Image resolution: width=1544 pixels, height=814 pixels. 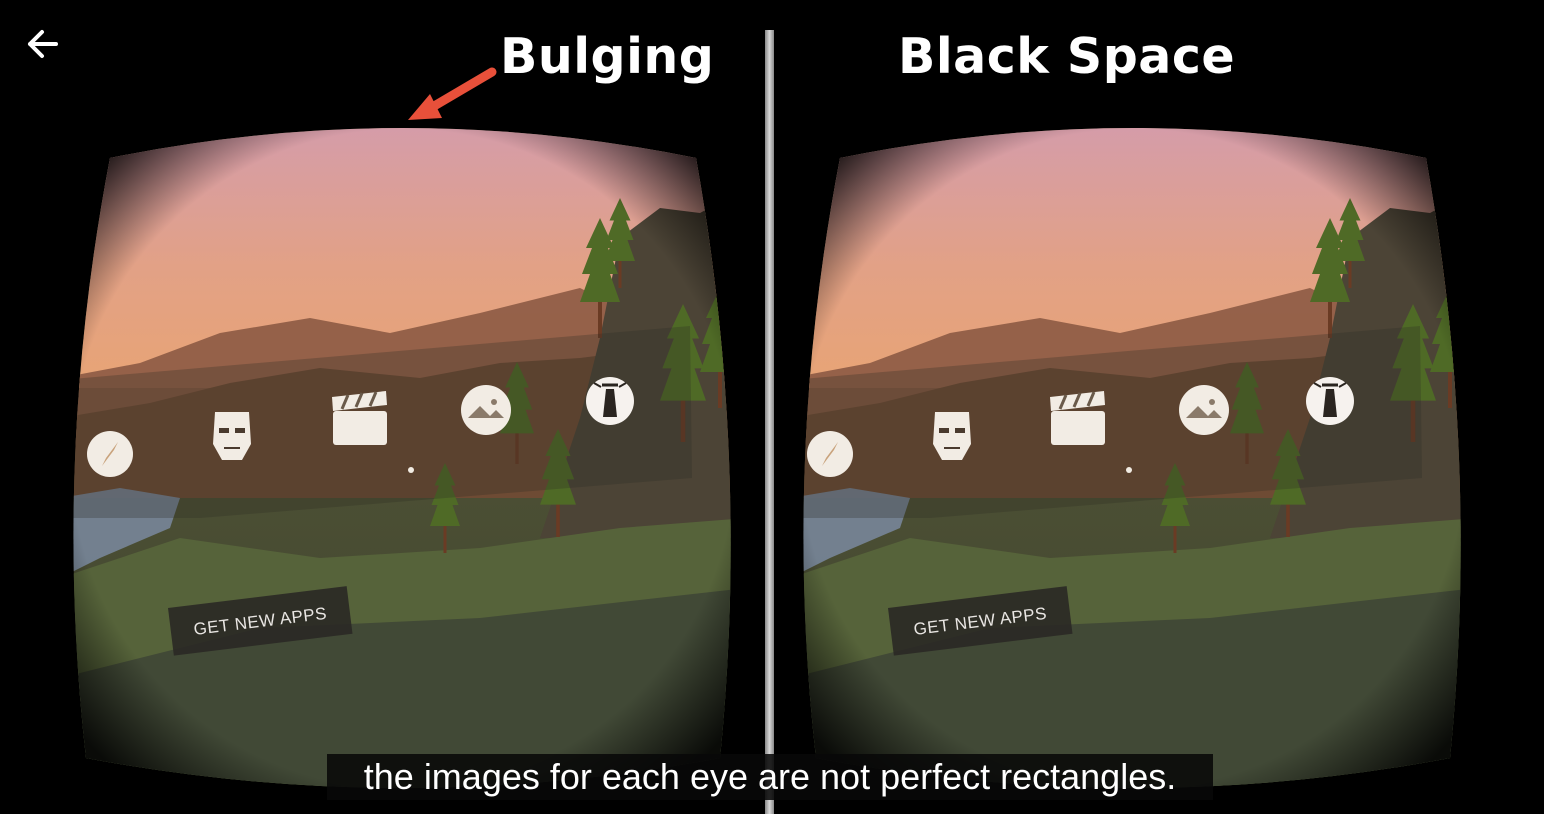 I want to click on black-space-annotation: Black Space, so click(x=1067, y=56).